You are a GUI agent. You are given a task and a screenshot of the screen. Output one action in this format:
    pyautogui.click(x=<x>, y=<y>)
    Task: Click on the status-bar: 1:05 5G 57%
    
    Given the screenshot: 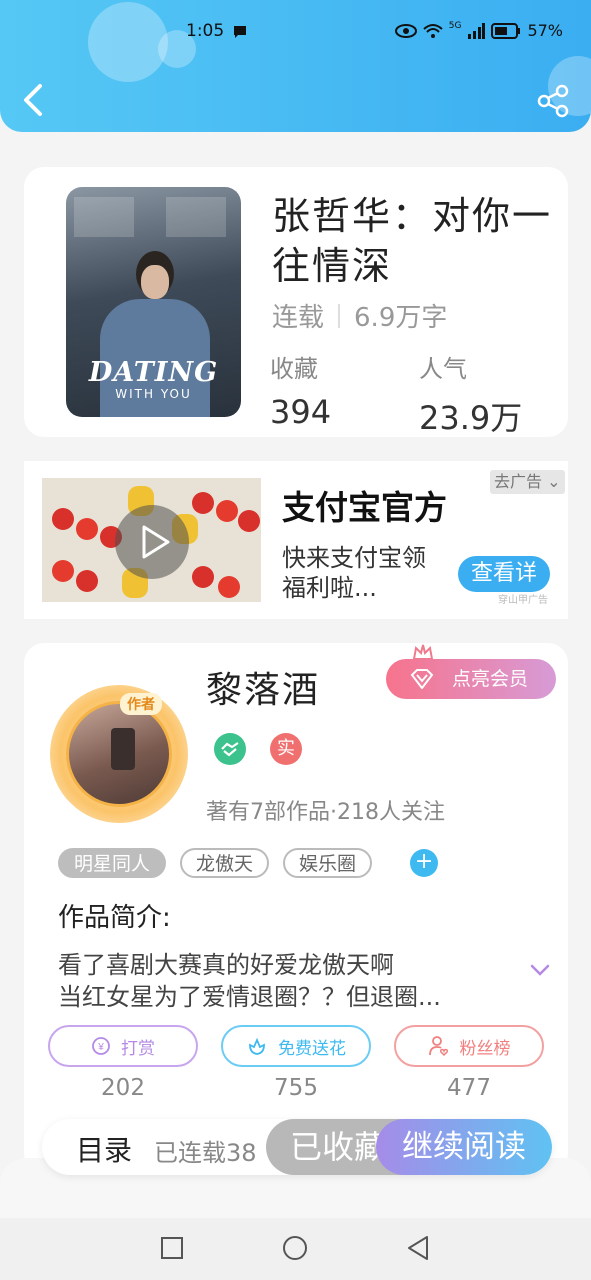 What is the action you would take?
    pyautogui.click(x=295, y=34)
    